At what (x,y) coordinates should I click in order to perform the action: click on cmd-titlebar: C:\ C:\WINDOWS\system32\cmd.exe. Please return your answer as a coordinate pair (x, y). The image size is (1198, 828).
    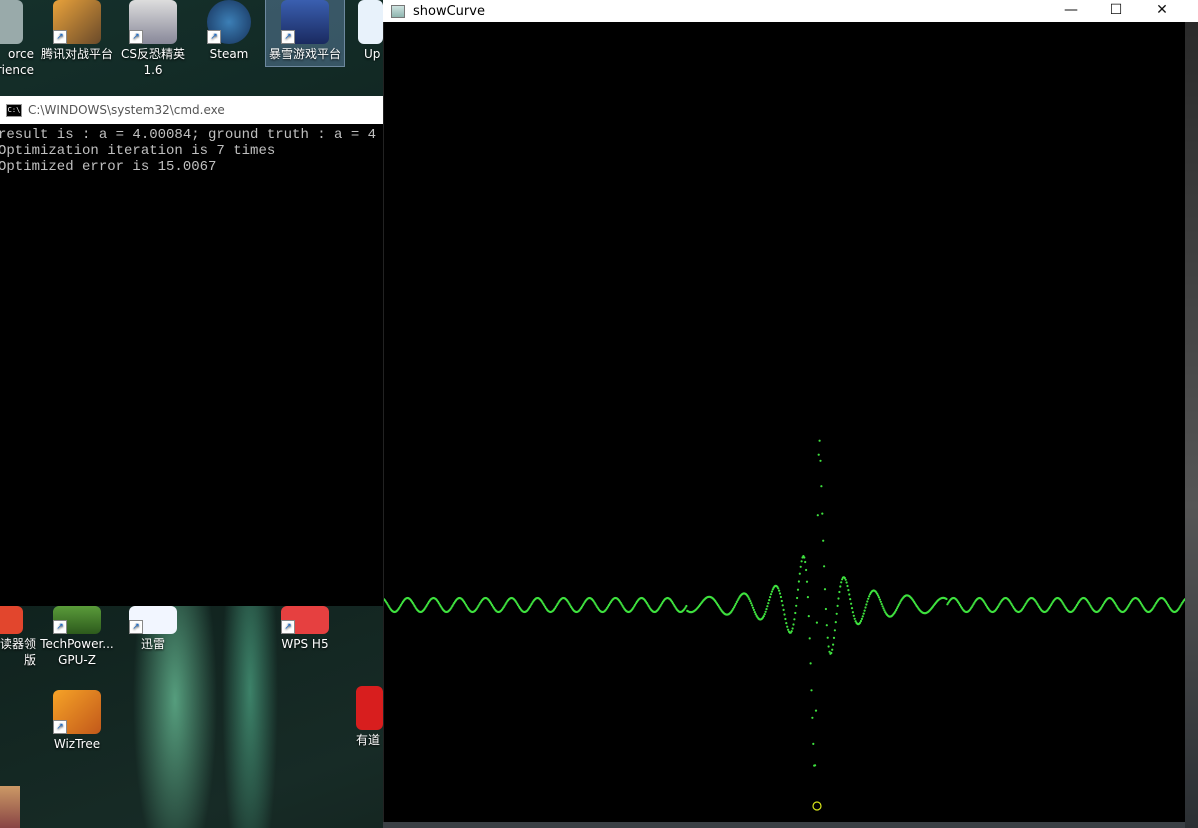
    Looking at the image, I should click on (191, 110).